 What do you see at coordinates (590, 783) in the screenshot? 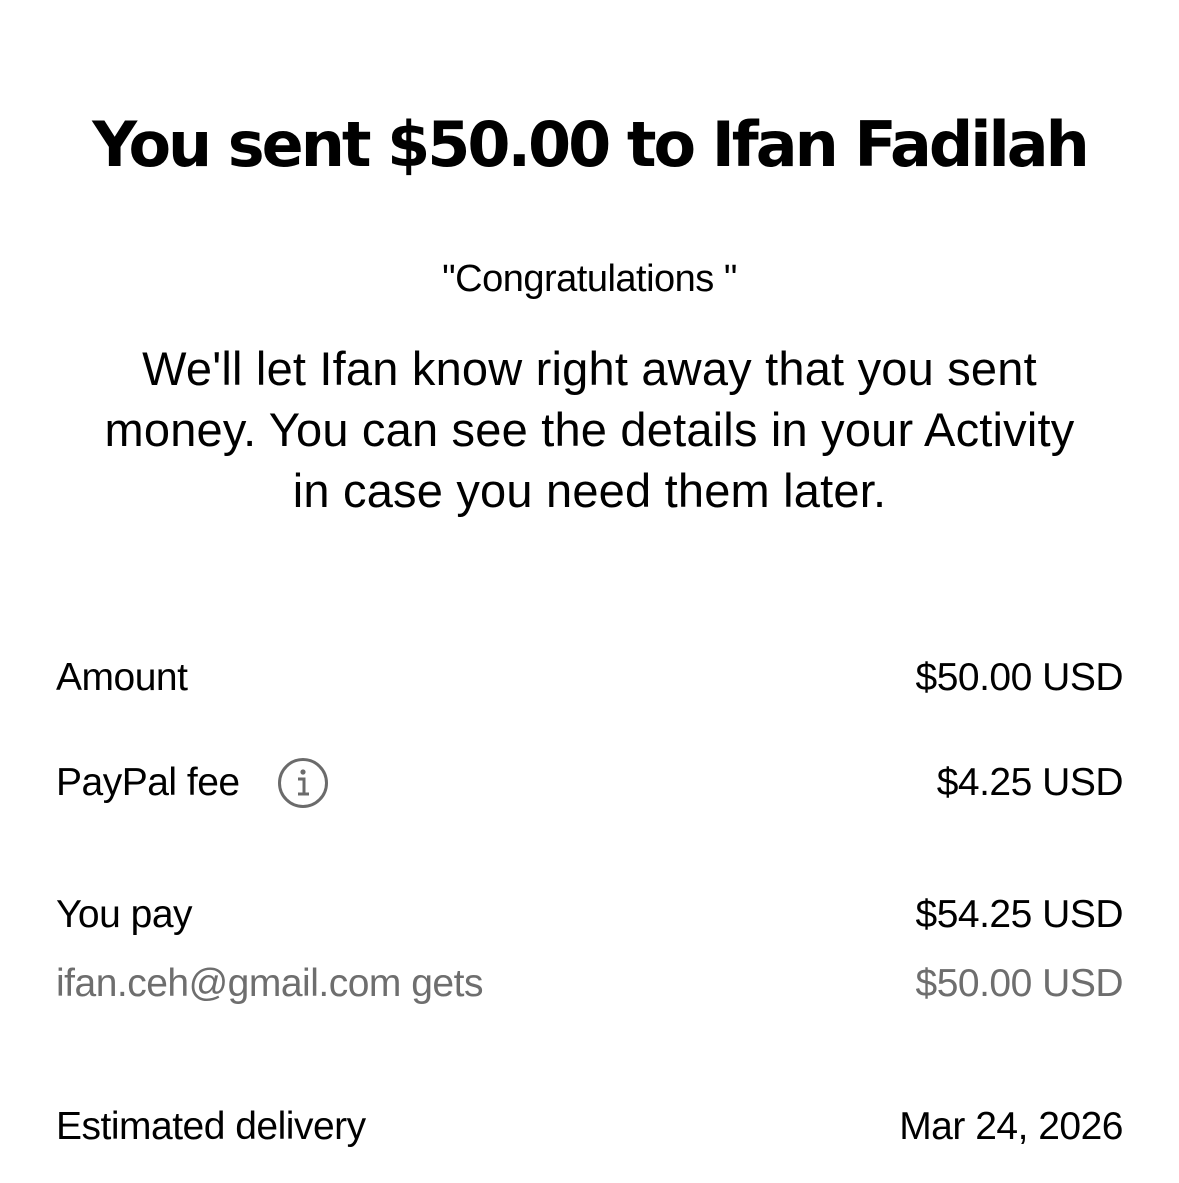
I see `fee-row: PayPal fee $4.25 USD` at bounding box center [590, 783].